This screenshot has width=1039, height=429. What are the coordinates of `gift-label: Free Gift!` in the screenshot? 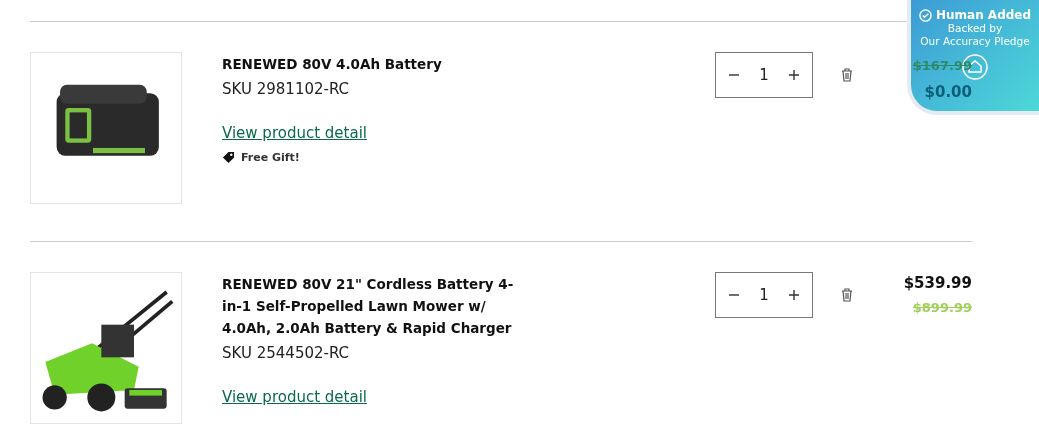 It's located at (270, 157).